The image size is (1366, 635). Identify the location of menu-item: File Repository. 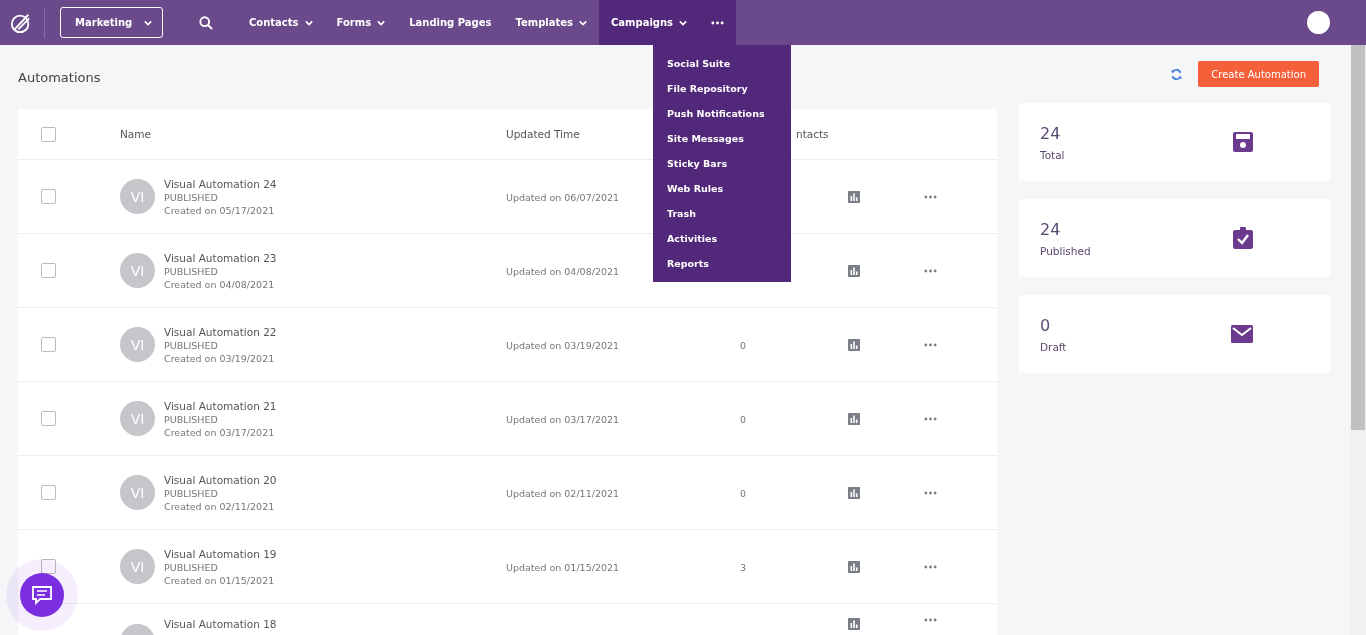
(707, 88).